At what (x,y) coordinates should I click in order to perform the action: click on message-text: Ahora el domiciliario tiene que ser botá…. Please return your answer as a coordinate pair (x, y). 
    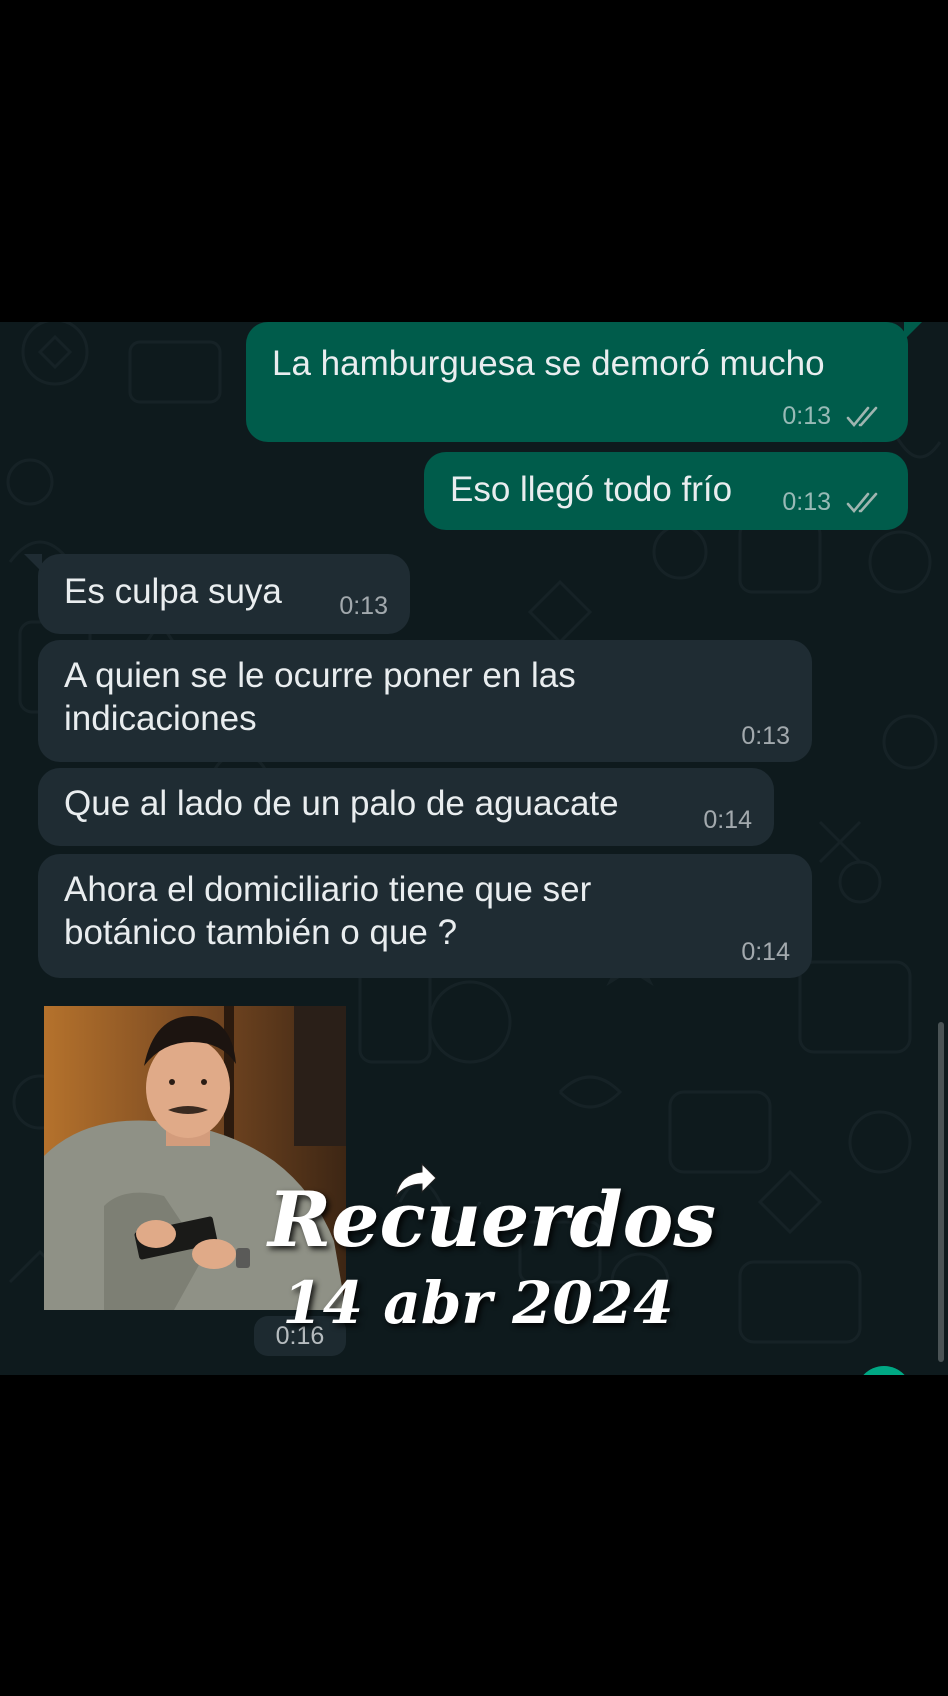
    Looking at the image, I should click on (328, 911).